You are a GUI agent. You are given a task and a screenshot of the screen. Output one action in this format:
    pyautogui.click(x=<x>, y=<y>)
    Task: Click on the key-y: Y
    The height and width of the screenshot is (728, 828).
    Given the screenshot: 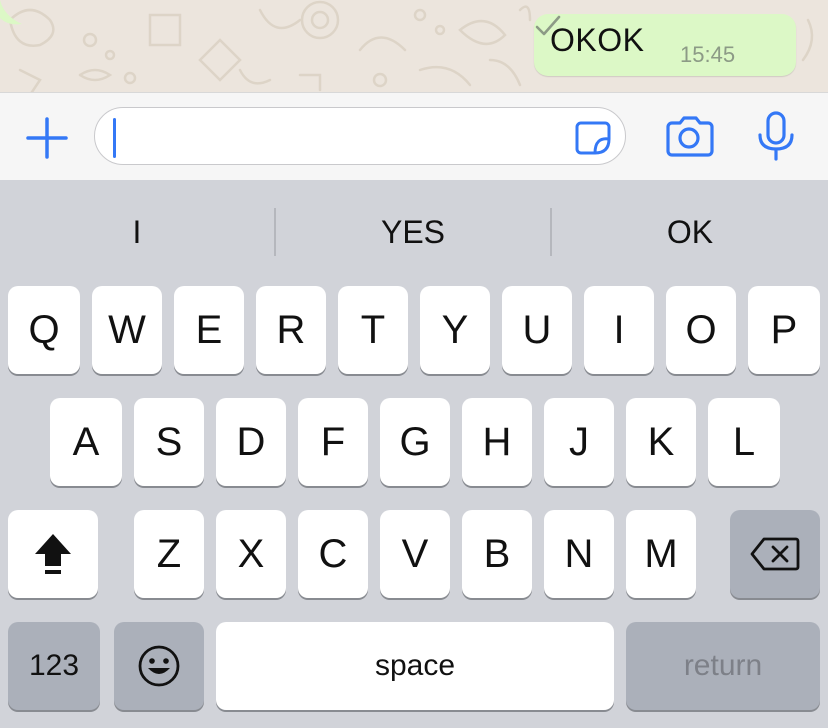 What is the action you would take?
    pyautogui.click(x=455, y=330)
    